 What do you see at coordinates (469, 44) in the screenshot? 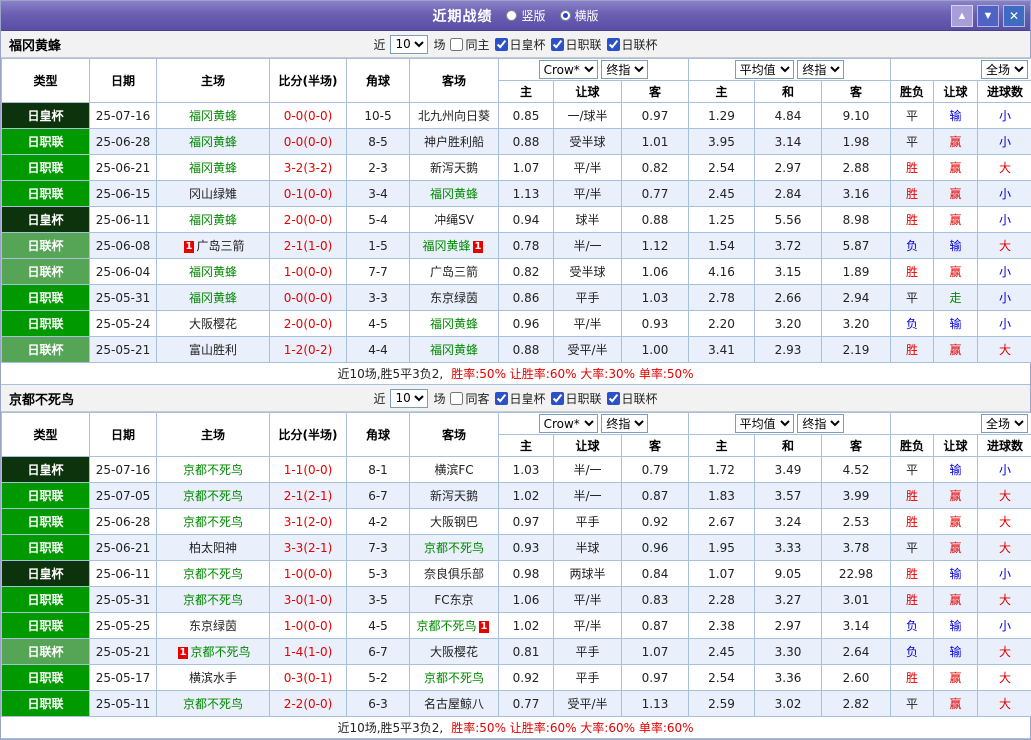
I see `same-venue-filter: 同主` at bounding box center [469, 44].